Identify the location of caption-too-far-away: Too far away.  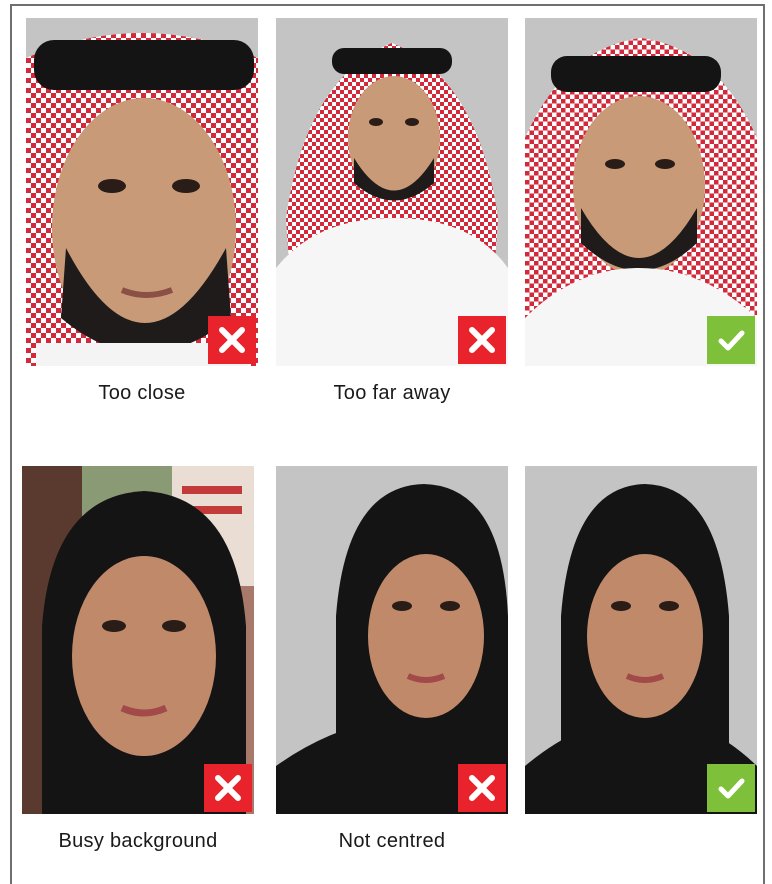
(392, 393).